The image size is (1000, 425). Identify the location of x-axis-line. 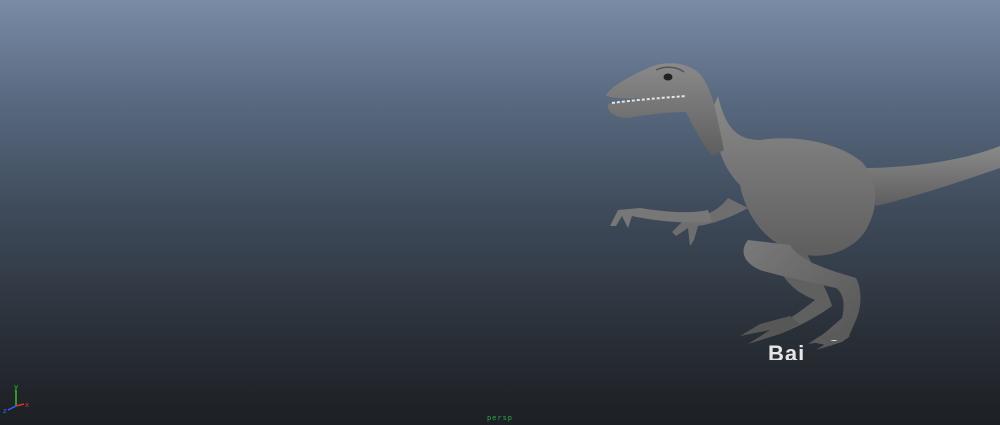
(20, 405).